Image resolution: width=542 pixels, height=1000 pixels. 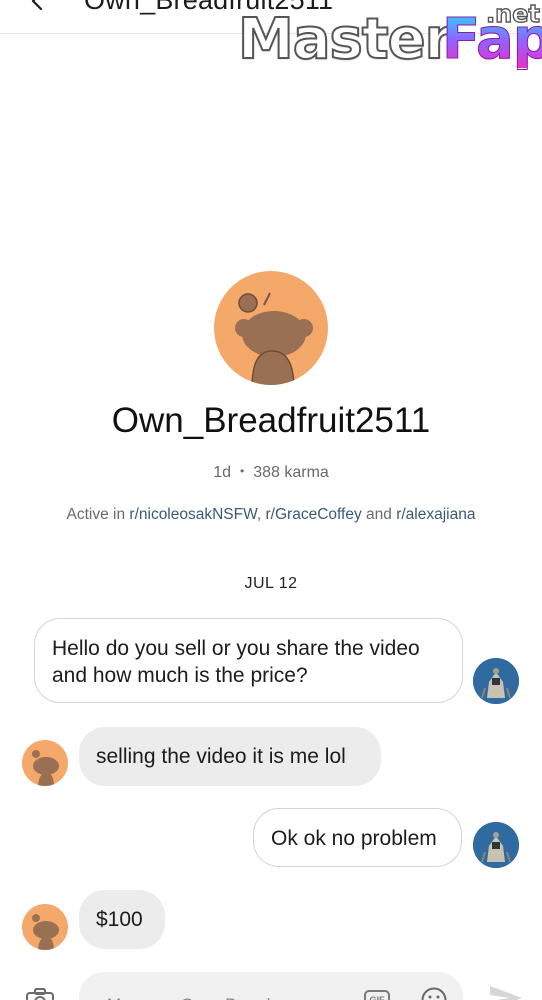 I want to click on profile-avatar, so click(x=271, y=328).